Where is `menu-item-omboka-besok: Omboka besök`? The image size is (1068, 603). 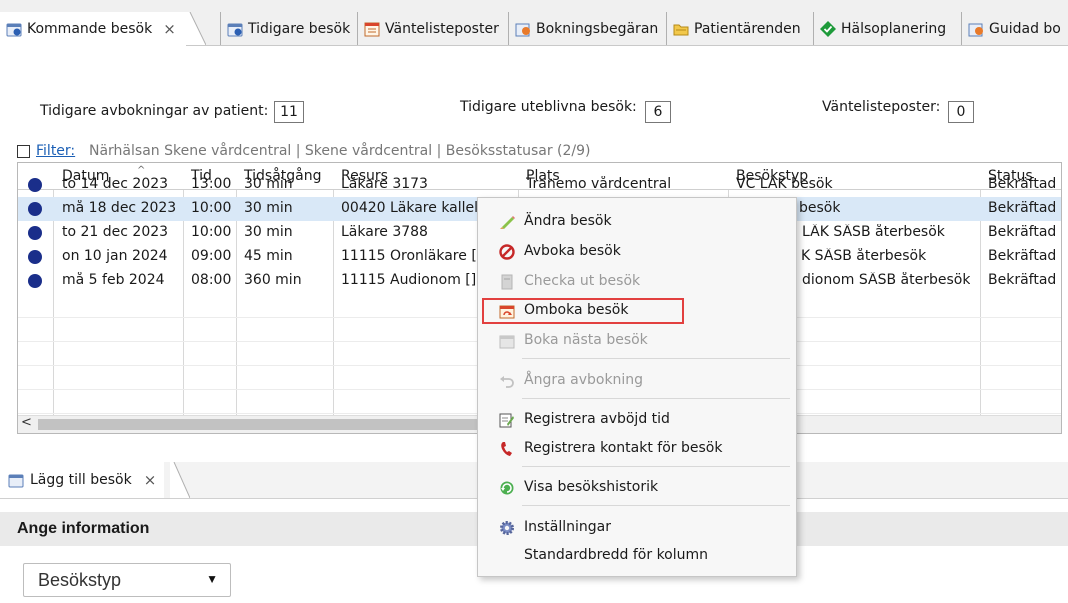 menu-item-omboka-besok: Omboka besök is located at coordinates (583, 311).